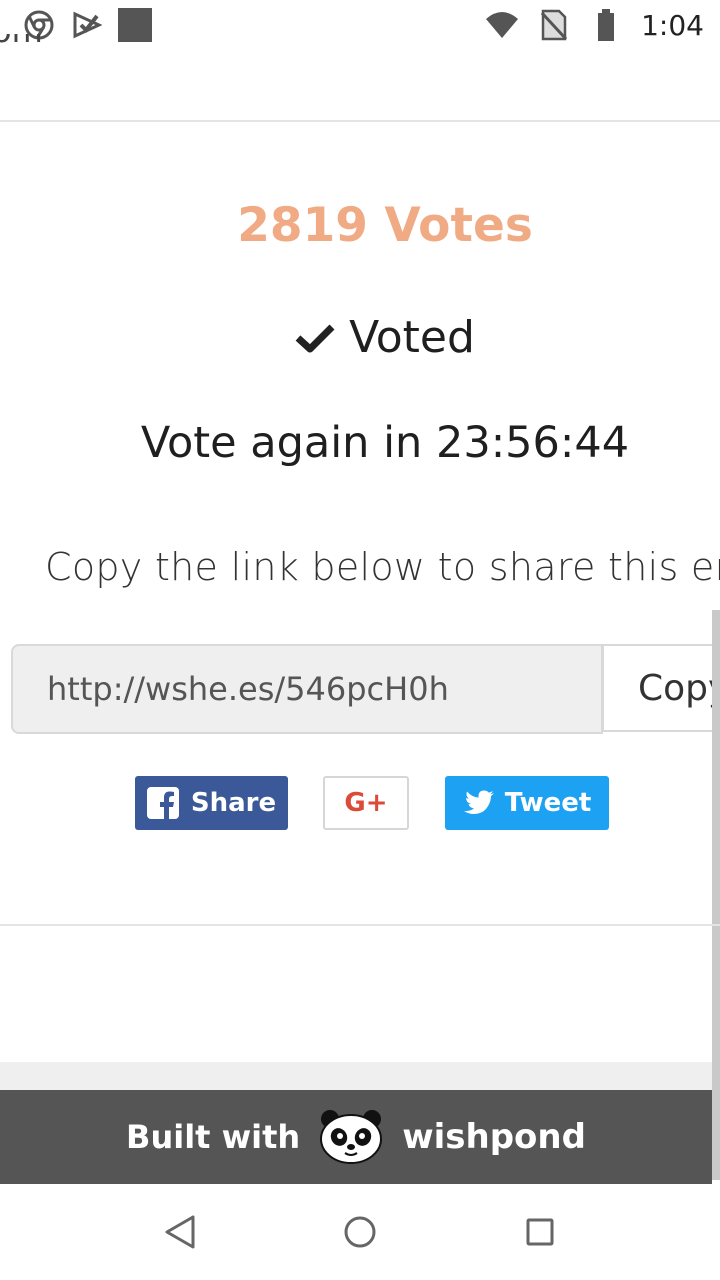  I want to click on built-with-footer: Built with wishpond, so click(356, 1137).